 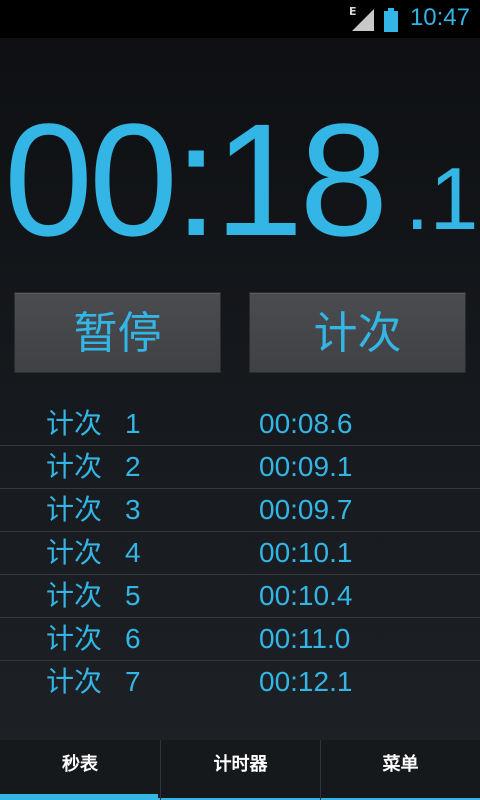 I want to click on stopwatch-tenths: .1, so click(x=442, y=198).